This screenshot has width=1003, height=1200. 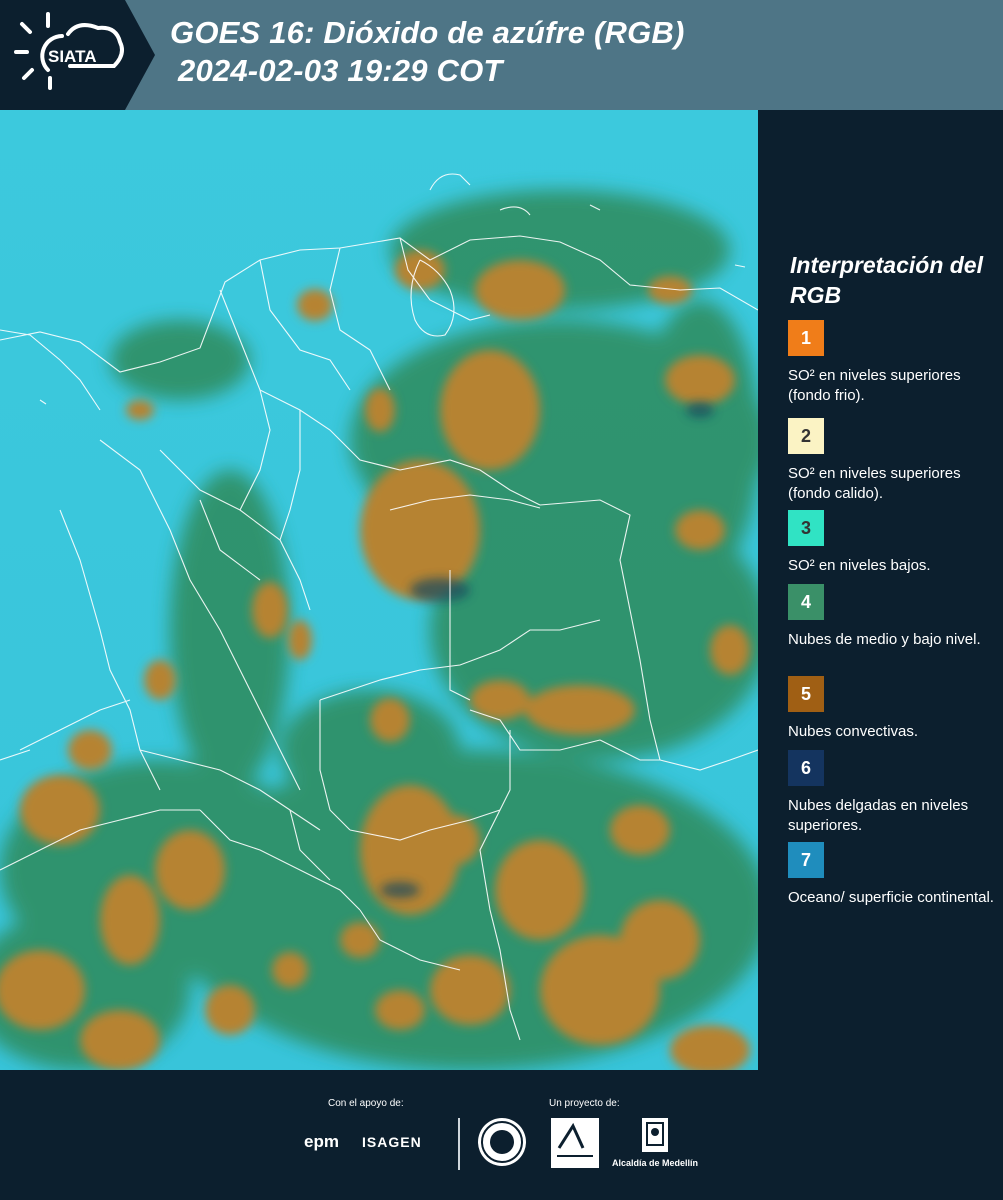 What do you see at coordinates (859, 565) in the screenshot?
I see `legend-text-3: SO² en niveles bajos.` at bounding box center [859, 565].